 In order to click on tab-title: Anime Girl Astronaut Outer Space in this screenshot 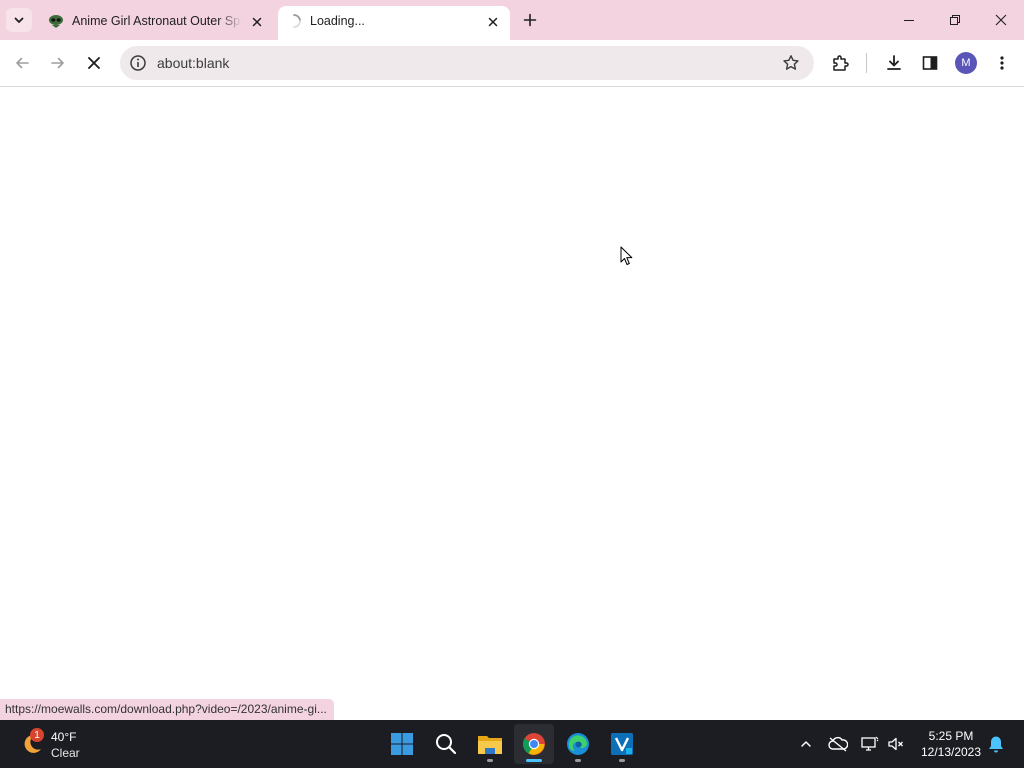, I will do `click(157, 21)`.